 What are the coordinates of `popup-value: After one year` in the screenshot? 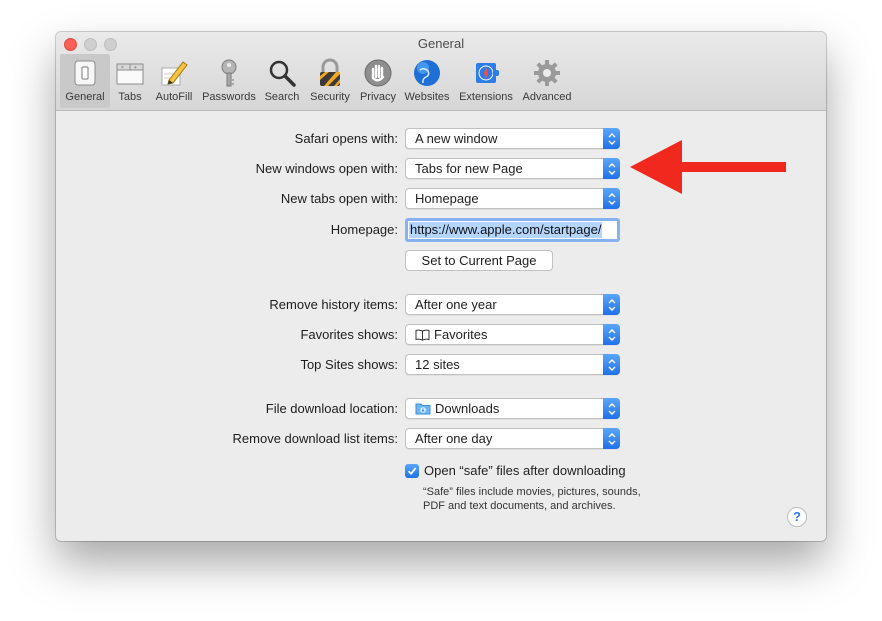 It's located at (456, 304).